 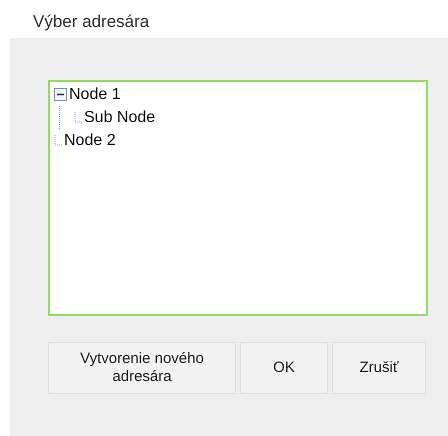 I want to click on cancel-button: Zrušiť, so click(x=379, y=368).